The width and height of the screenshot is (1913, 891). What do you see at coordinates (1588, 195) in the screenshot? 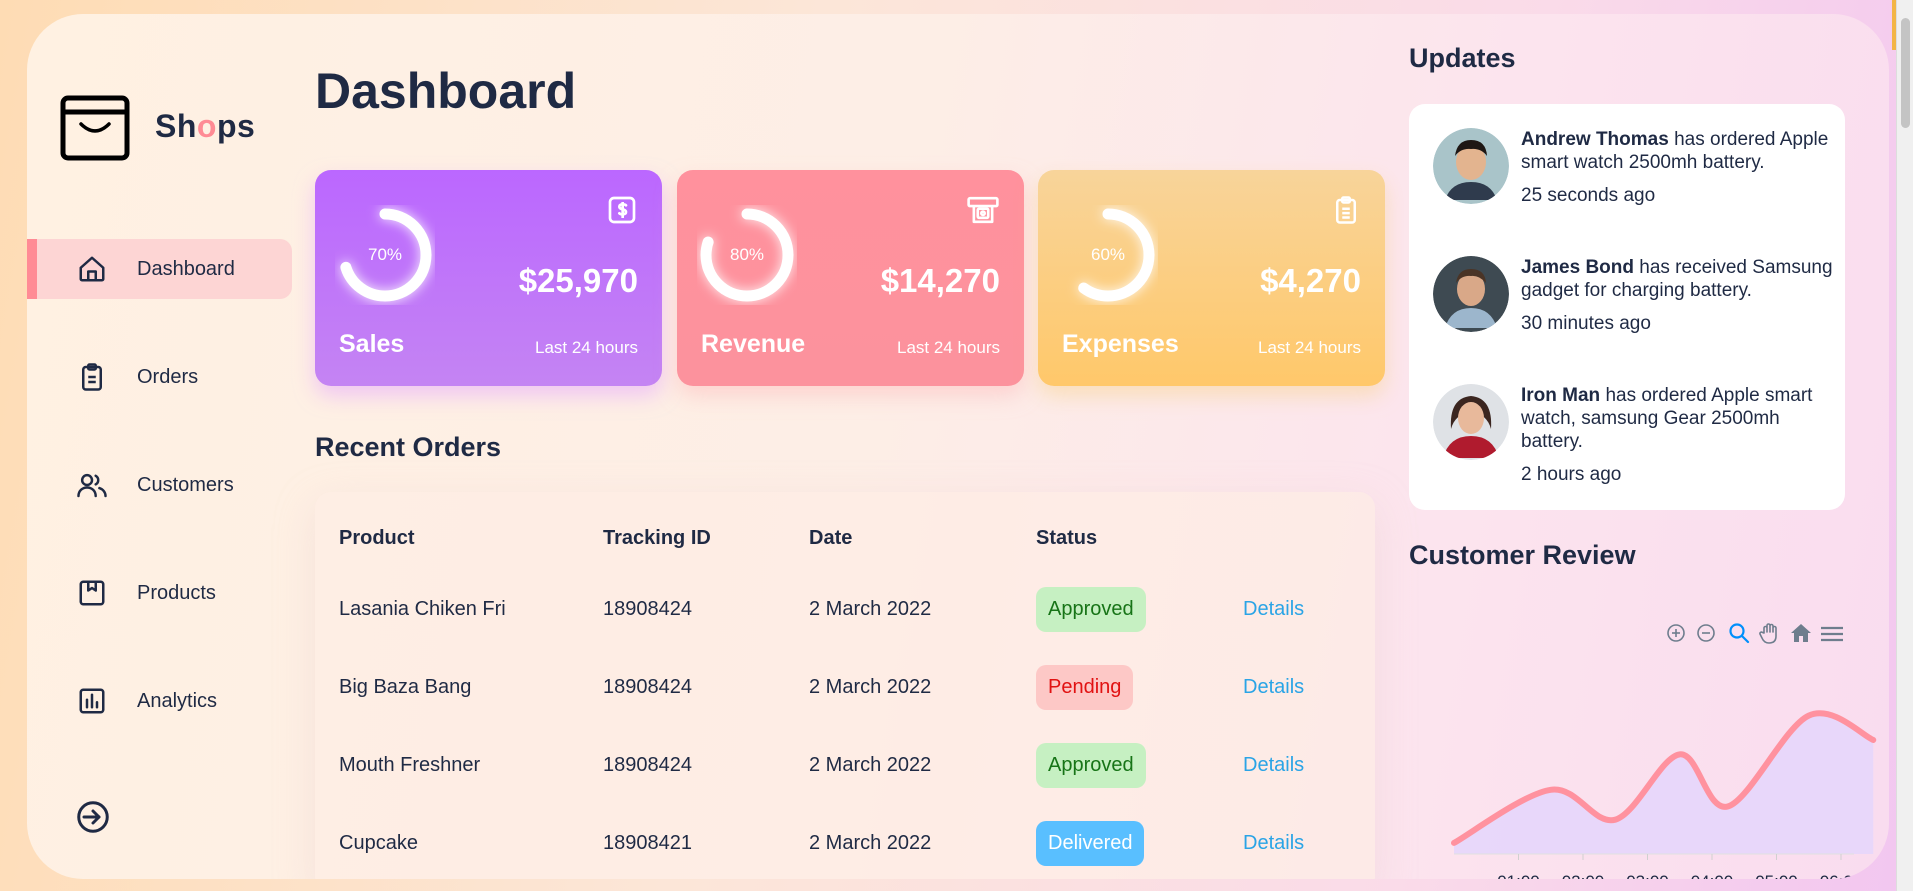
I see `update-time: 25 seconds ago` at bounding box center [1588, 195].